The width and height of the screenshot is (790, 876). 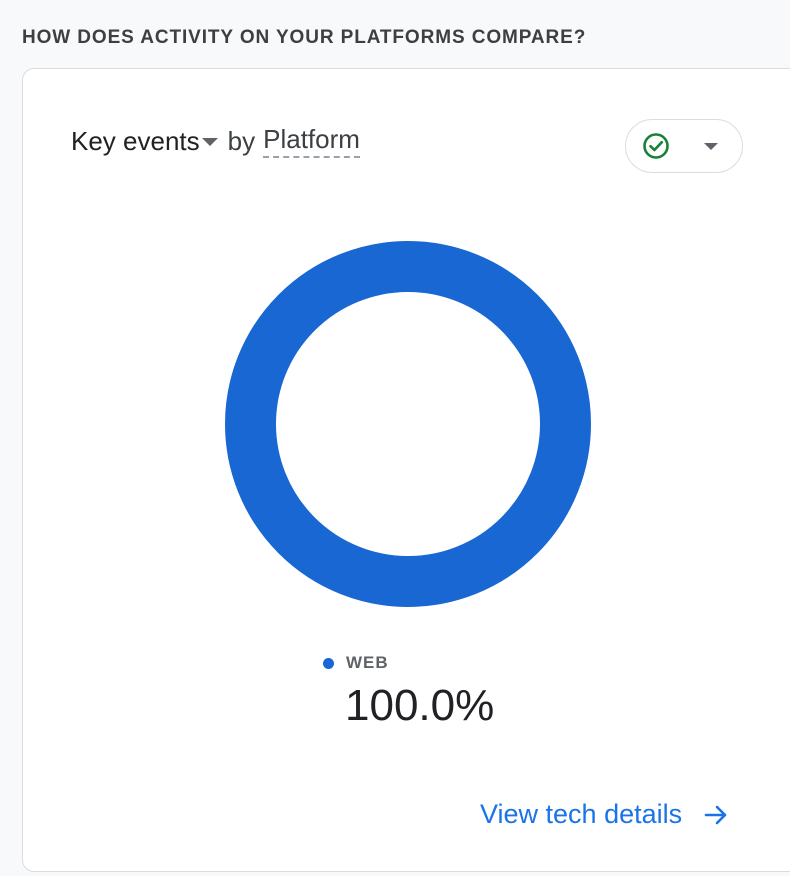 I want to click on legend-dot, so click(x=328, y=663).